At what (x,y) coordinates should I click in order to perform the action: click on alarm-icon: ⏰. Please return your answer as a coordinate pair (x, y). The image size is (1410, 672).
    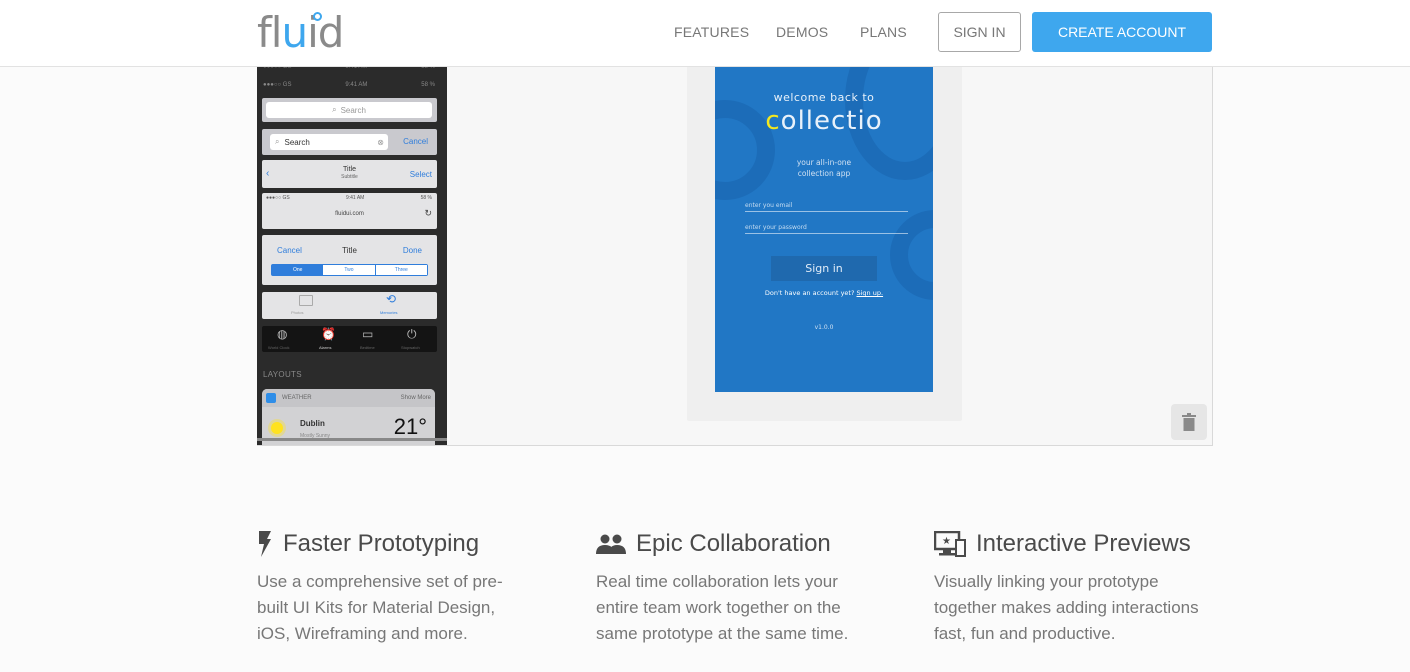
    Looking at the image, I should click on (328, 334).